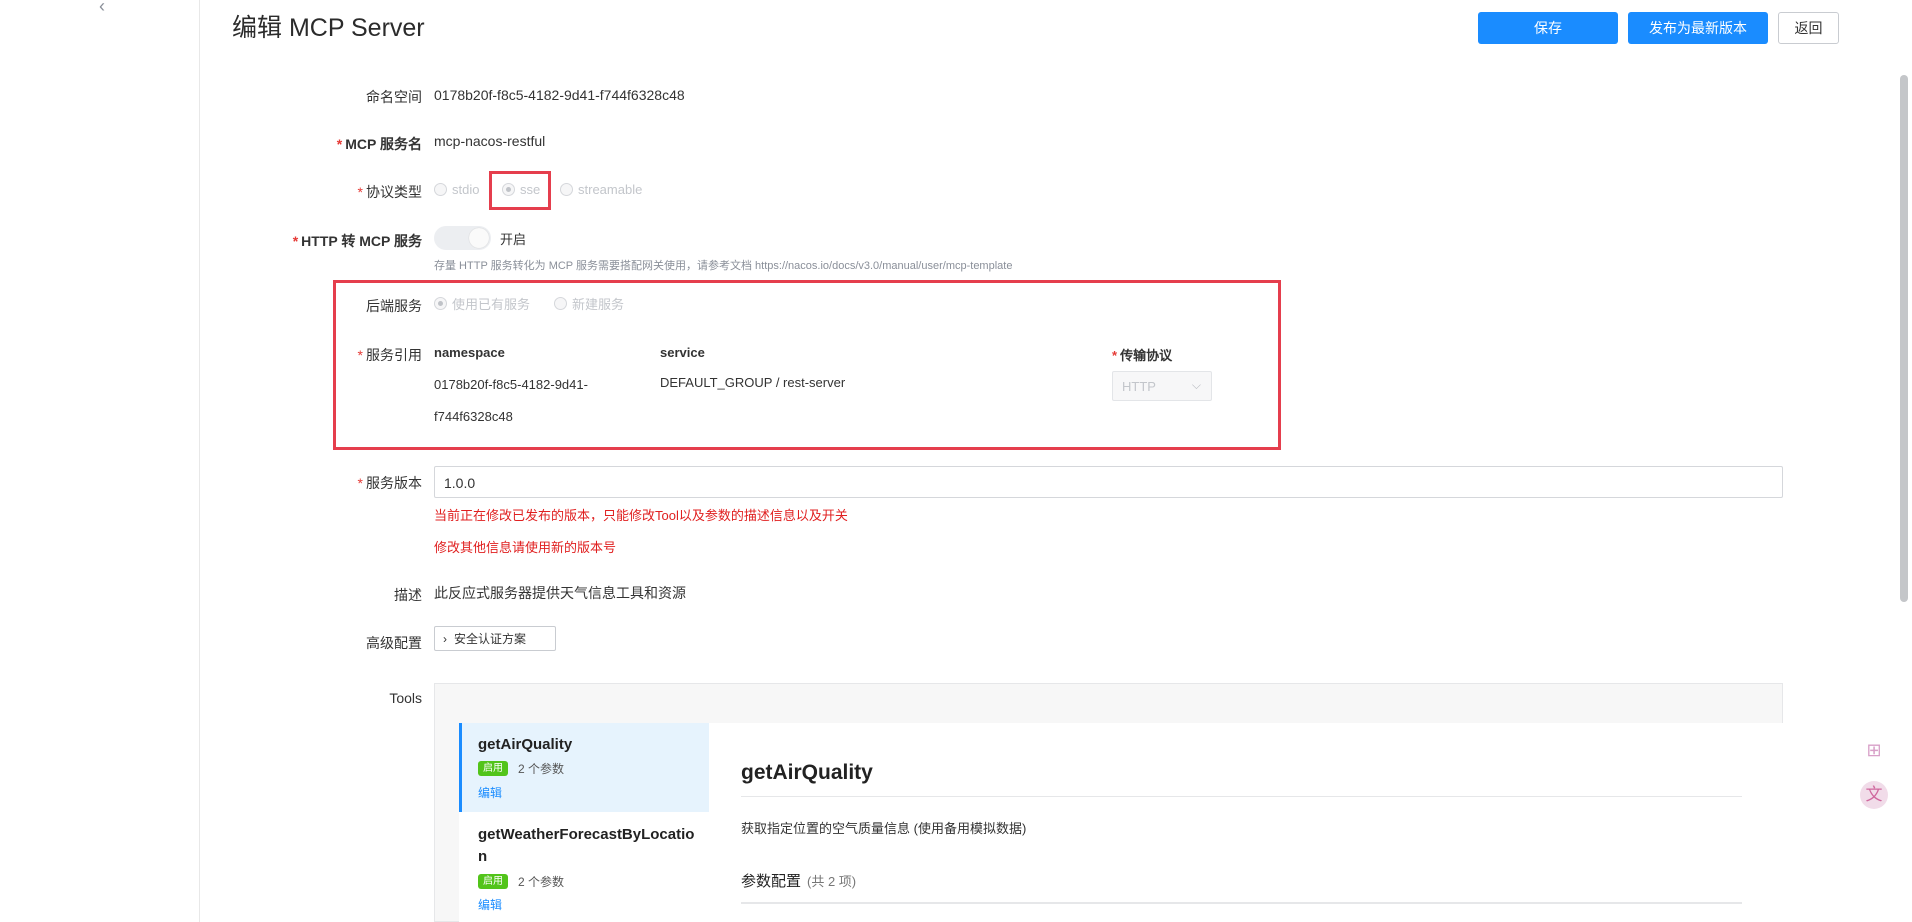  What do you see at coordinates (1142, 355) in the screenshot?
I see `transport-column-header: * 传输协议` at bounding box center [1142, 355].